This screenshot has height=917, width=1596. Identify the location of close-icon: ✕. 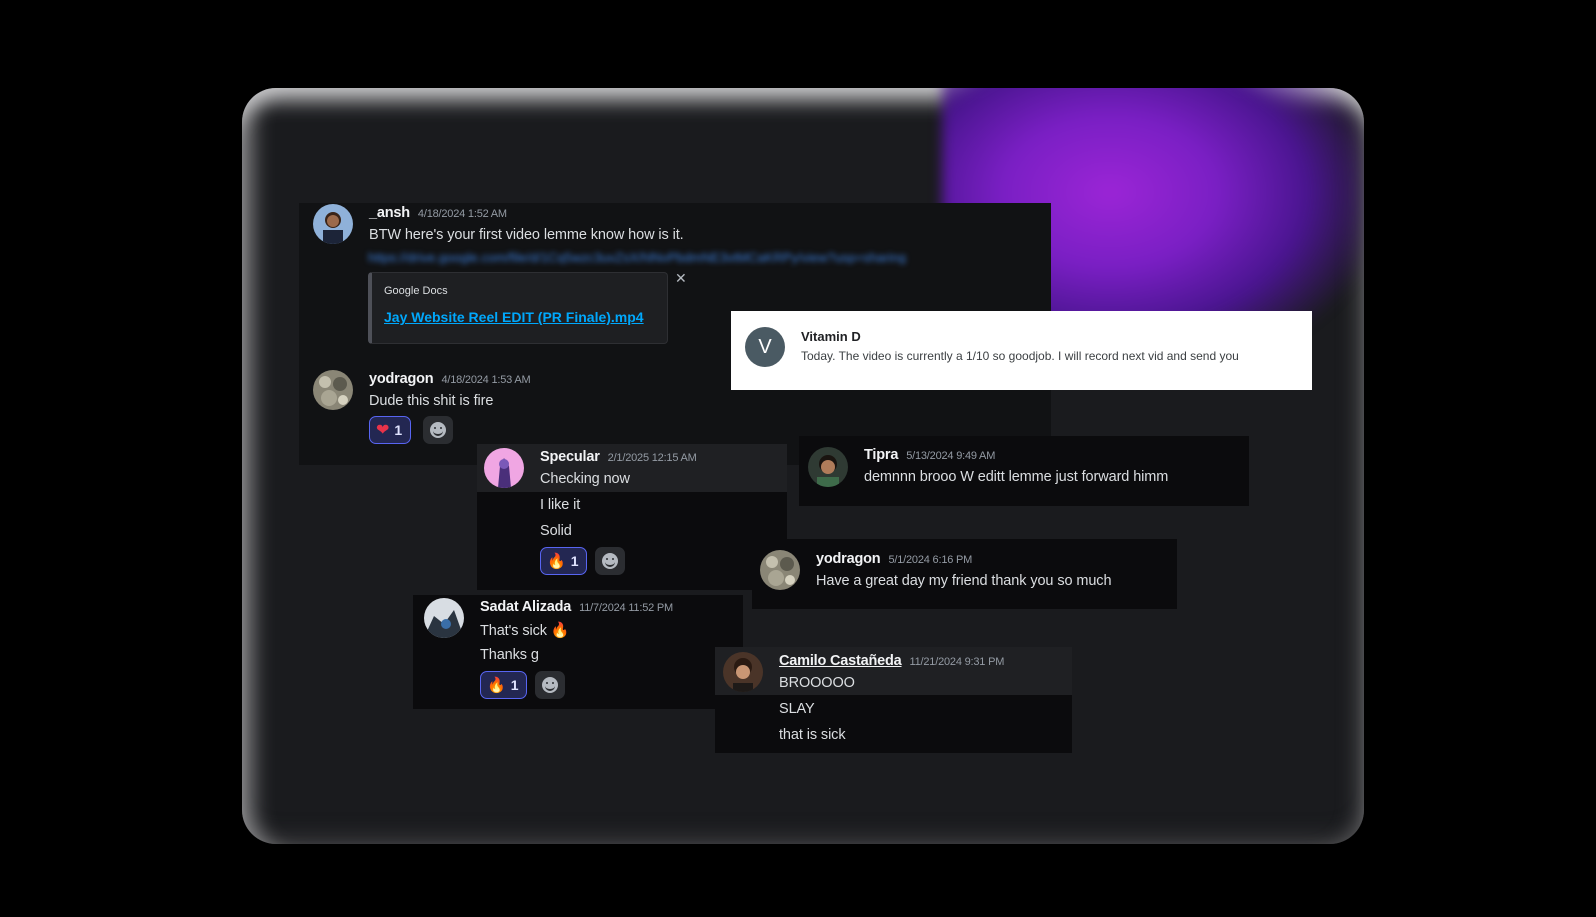
(681, 278).